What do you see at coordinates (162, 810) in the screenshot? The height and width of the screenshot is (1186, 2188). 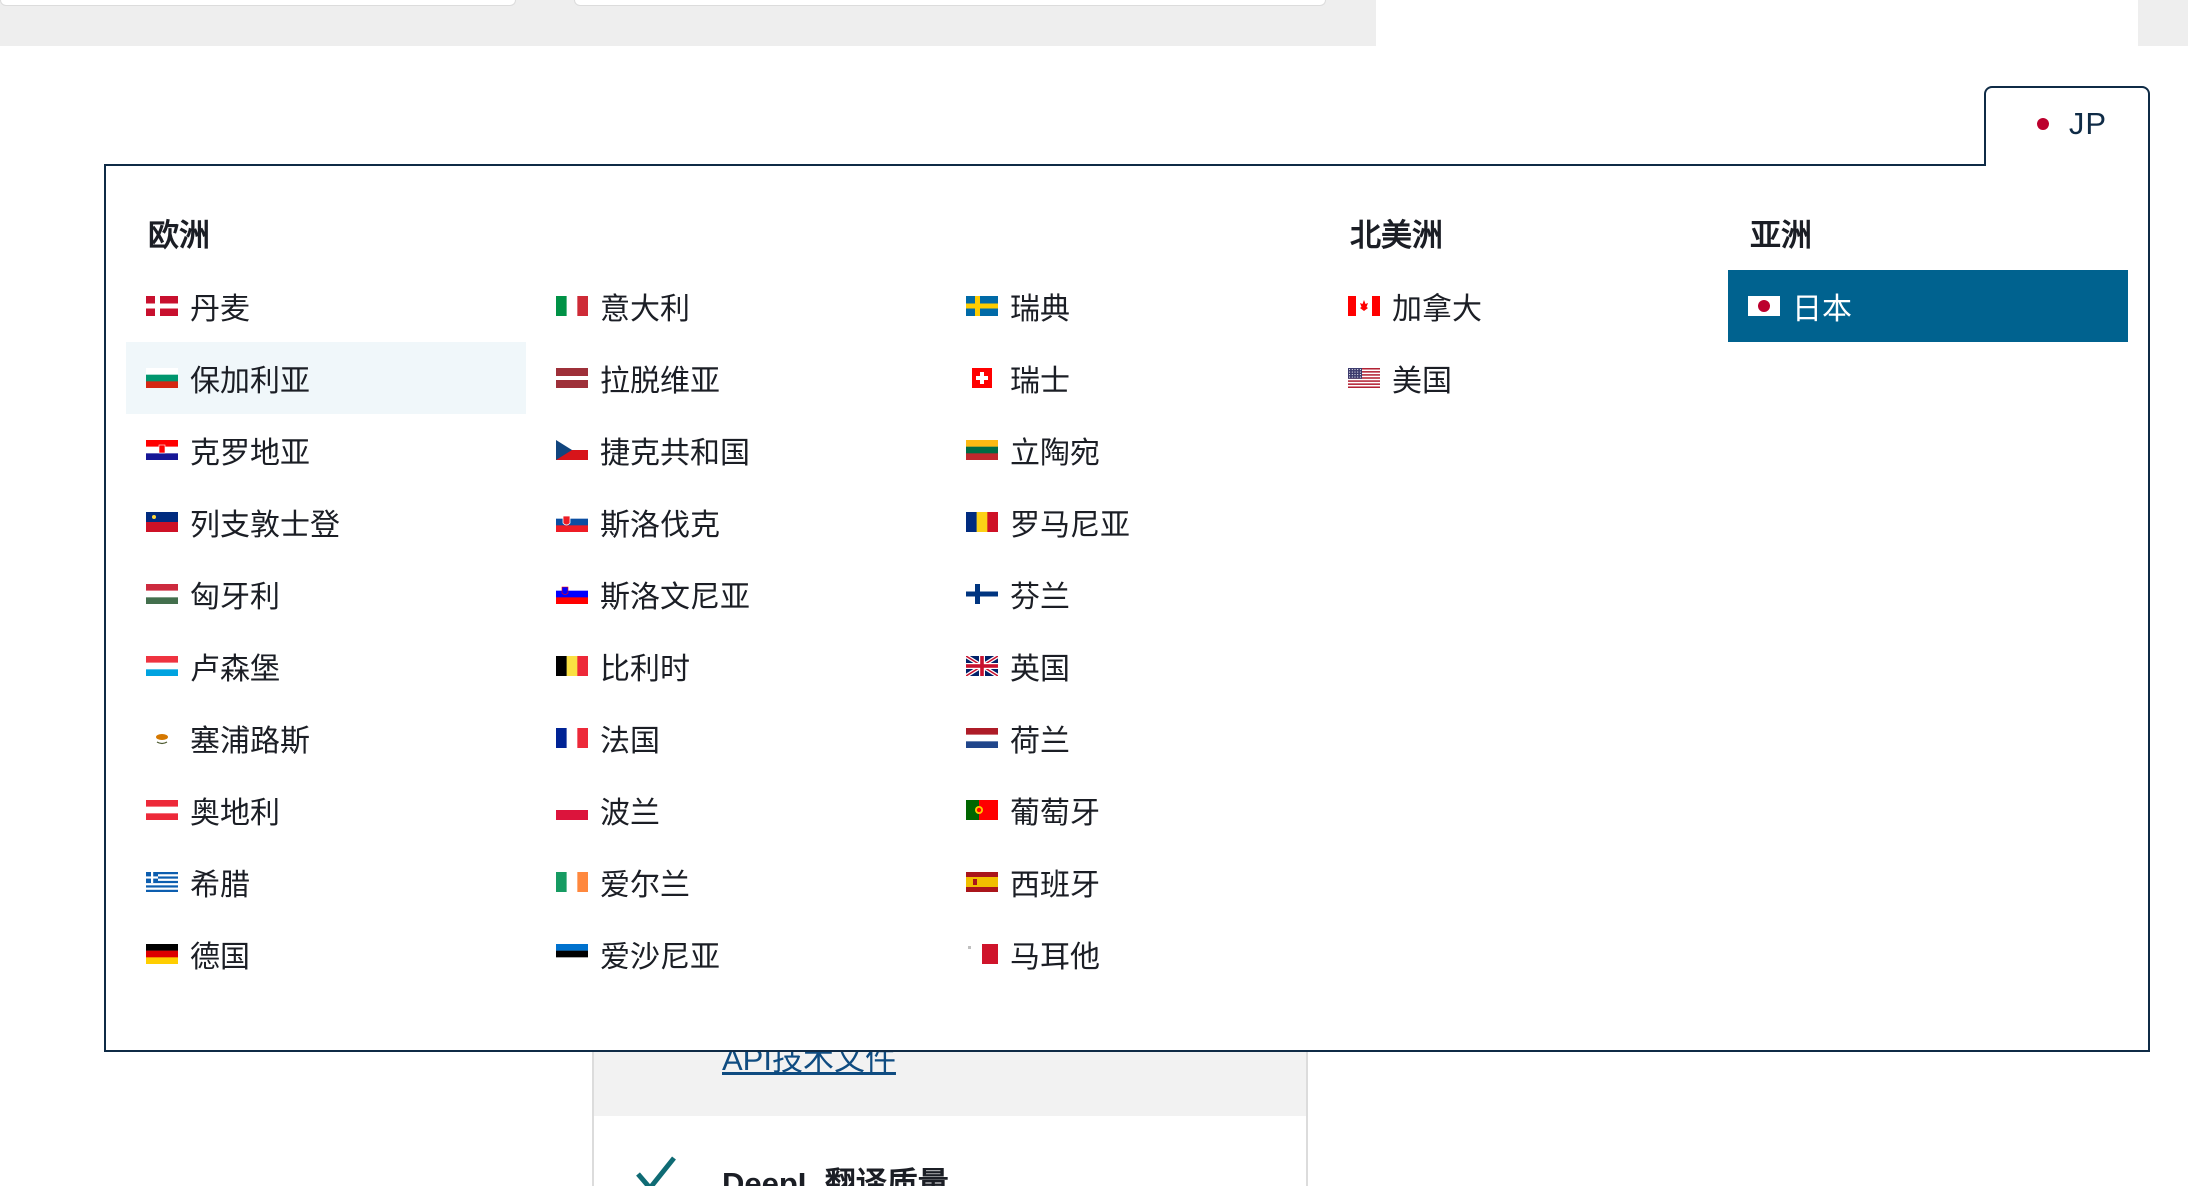 I see `at-flag-icon` at bounding box center [162, 810].